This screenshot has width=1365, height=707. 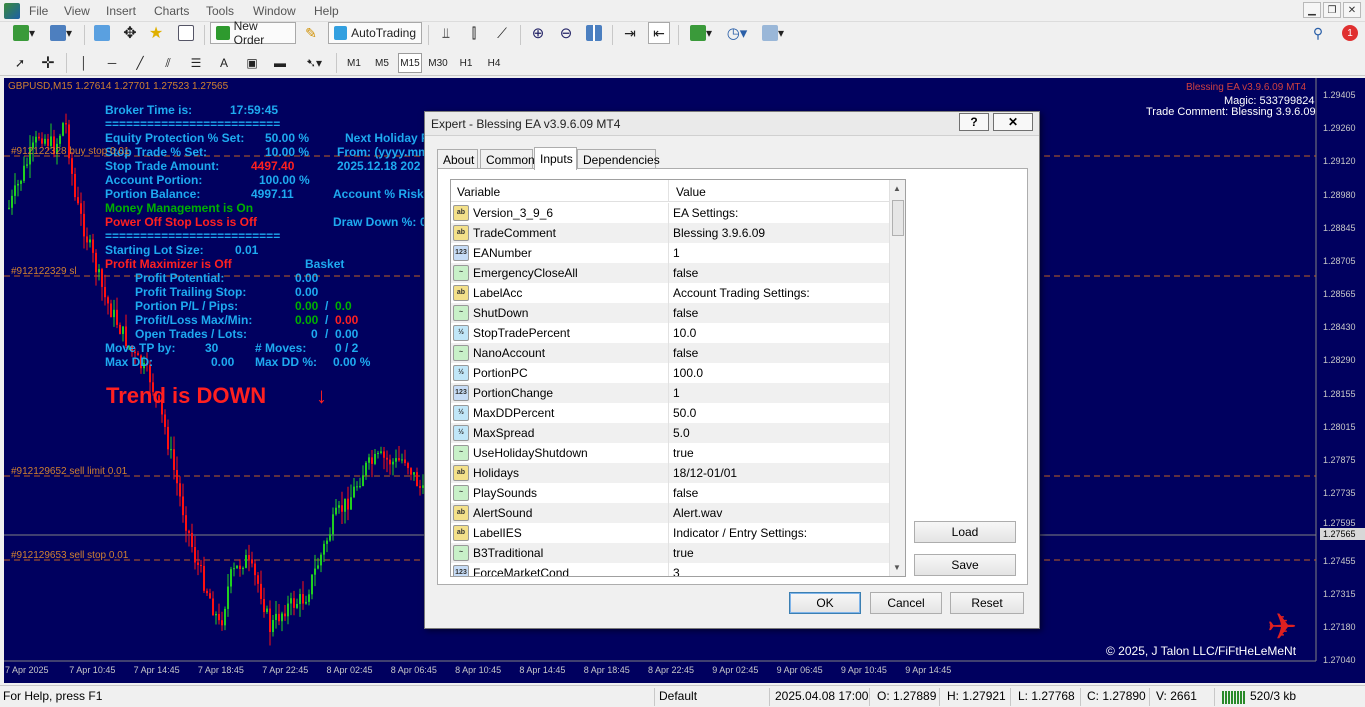 What do you see at coordinates (987, 603) in the screenshot?
I see `reset-button: Reset` at bounding box center [987, 603].